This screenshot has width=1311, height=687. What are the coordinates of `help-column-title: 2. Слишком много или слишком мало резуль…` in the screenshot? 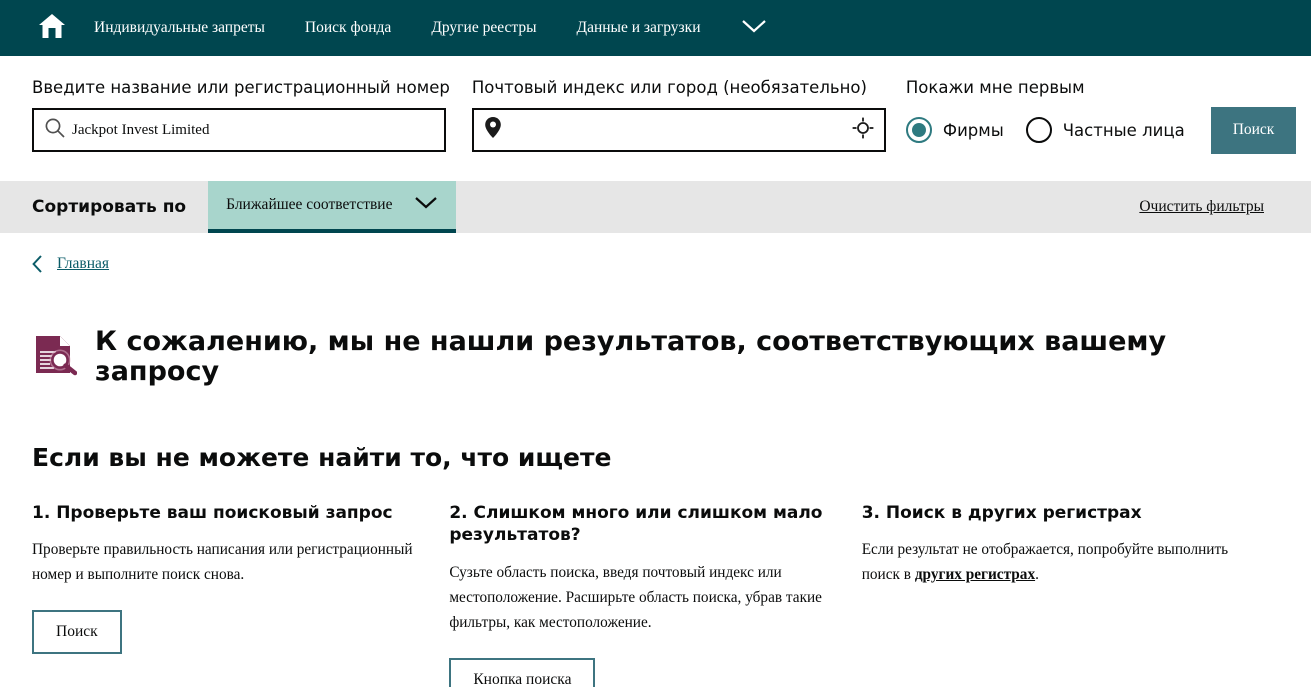 It's located at (636, 524).